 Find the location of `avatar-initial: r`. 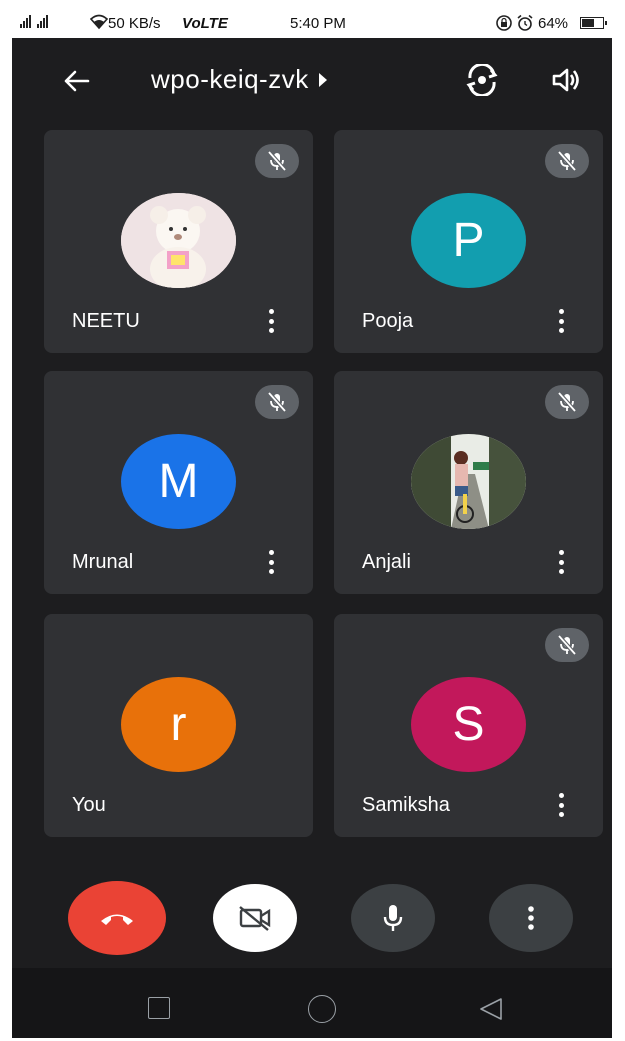

avatar-initial: r is located at coordinates (178, 724).